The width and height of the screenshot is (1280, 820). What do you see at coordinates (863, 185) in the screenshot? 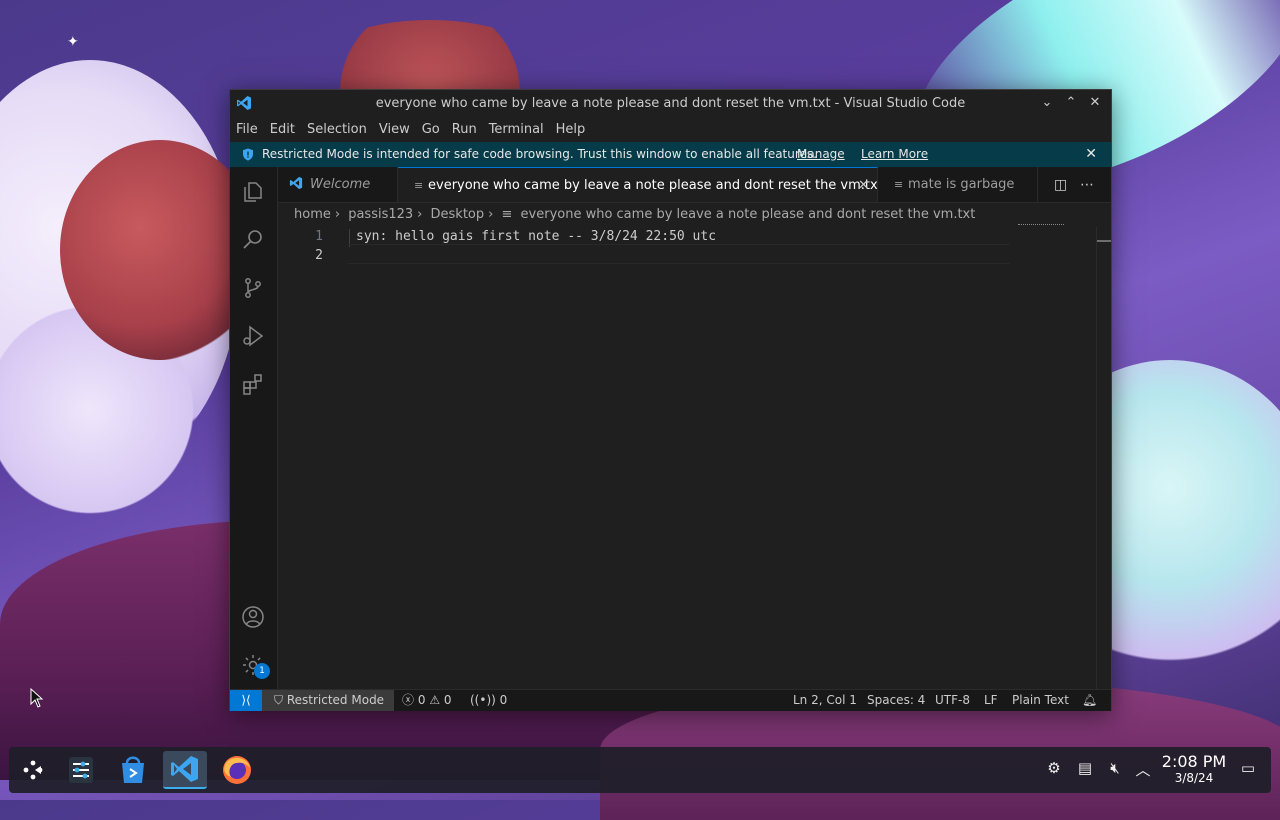
I see `tab-close-icon: ✕` at bounding box center [863, 185].